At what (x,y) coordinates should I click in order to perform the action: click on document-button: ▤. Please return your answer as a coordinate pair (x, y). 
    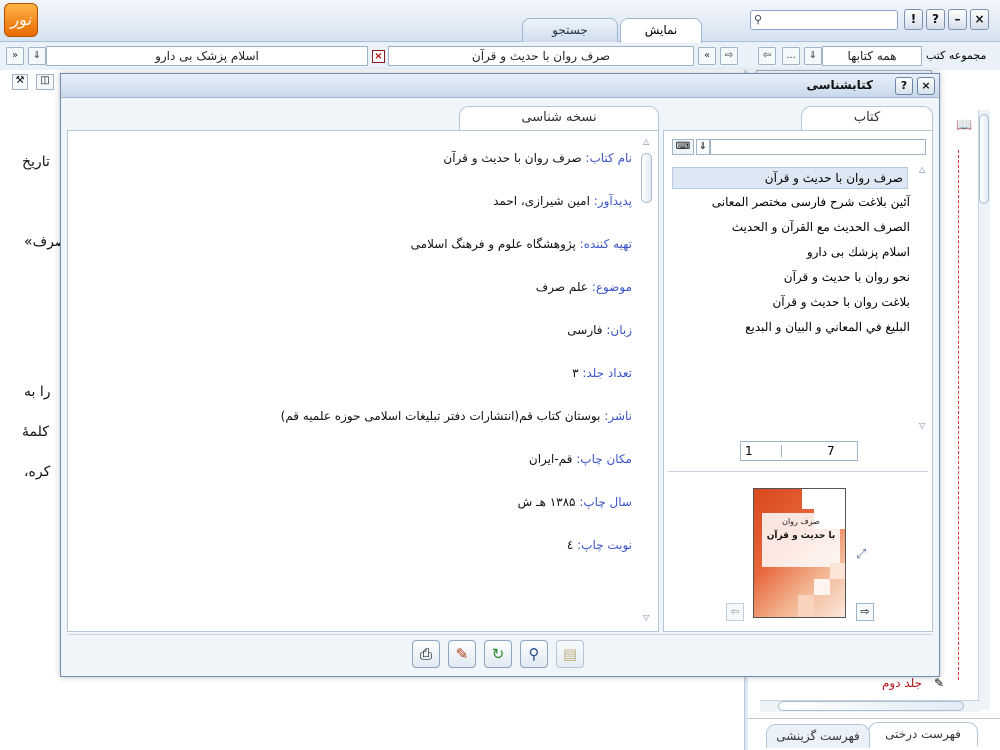
    Looking at the image, I should click on (570, 654).